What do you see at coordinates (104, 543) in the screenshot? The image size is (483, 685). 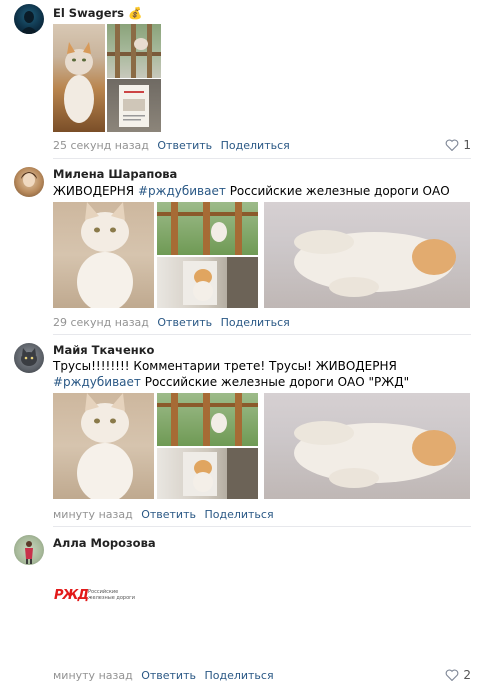 I see `comment-author: Алла Морозова` at bounding box center [104, 543].